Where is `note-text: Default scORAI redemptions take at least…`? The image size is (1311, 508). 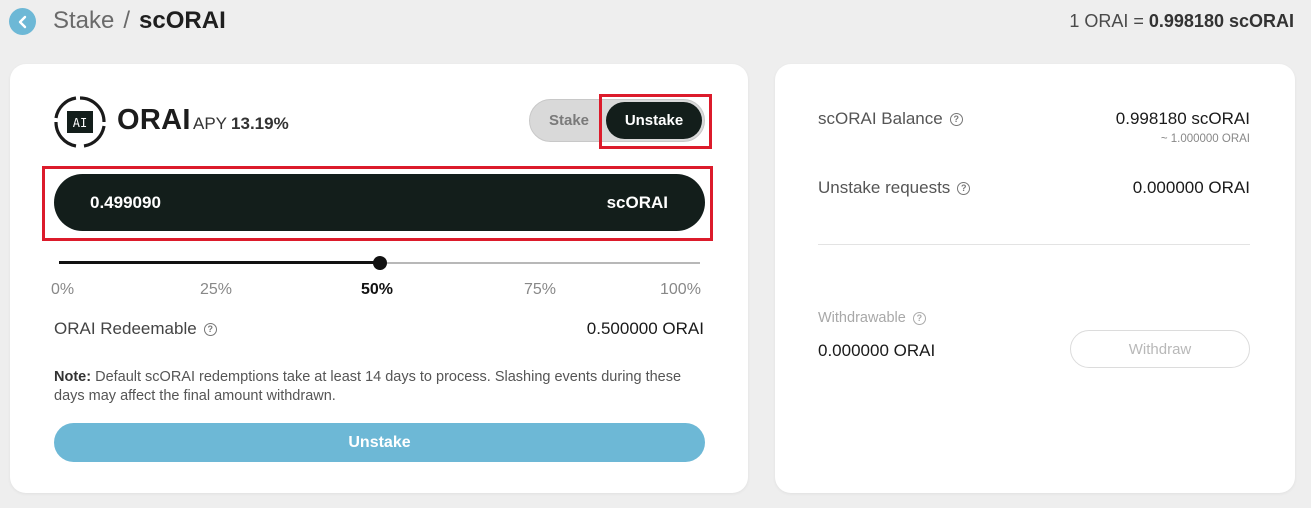 note-text: Default scORAI redemptions take at least… is located at coordinates (368, 386).